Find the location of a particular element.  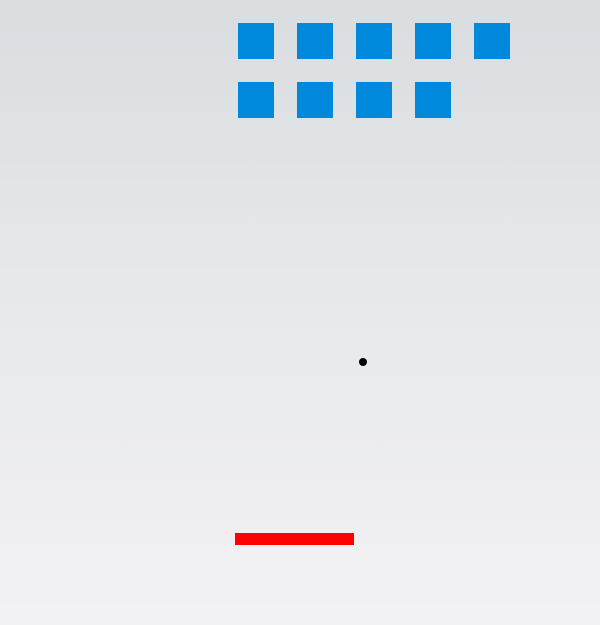

ball is located at coordinates (363, 362).